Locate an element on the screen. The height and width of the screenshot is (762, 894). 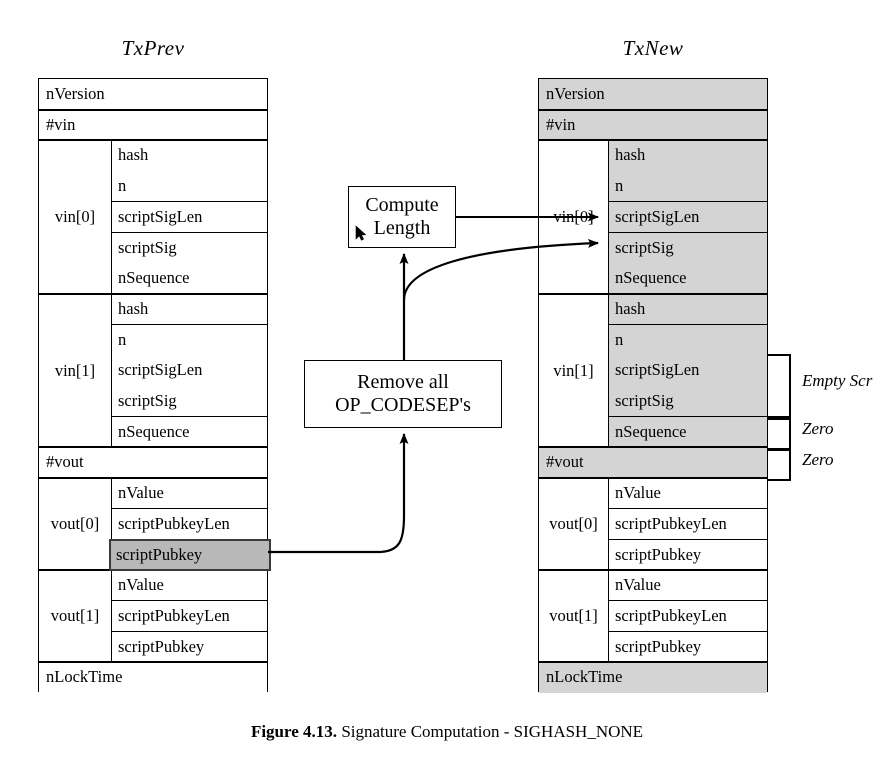
highlighted-scriptpubkey-cell: scriptPubkey is located at coordinates (190, 555).